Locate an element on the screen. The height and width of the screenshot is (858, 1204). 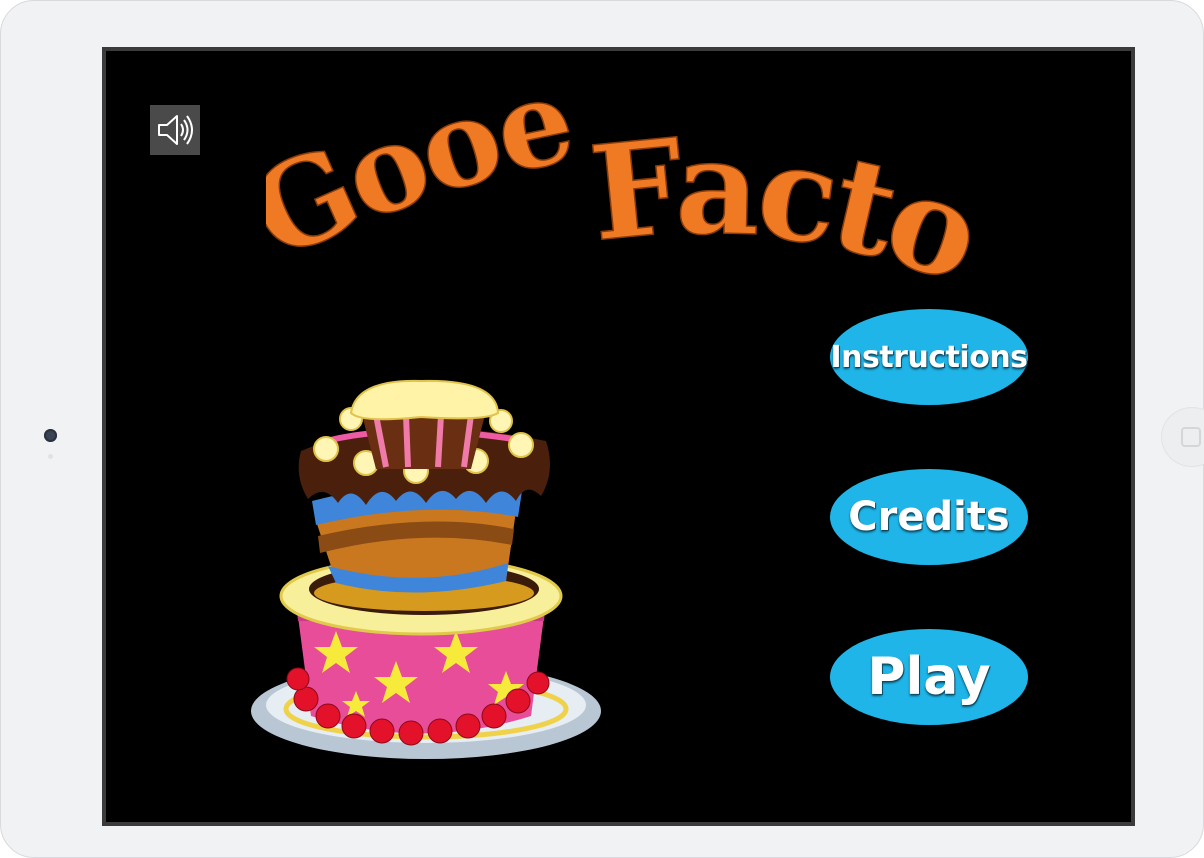
front-camera is located at coordinates (50, 435).